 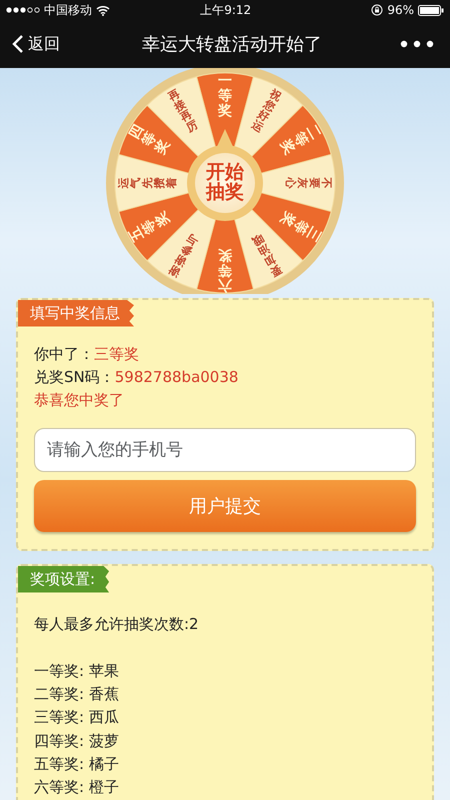 What do you see at coordinates (77, 694) in the screenshot?
I see `prize-item: 二等奖: 香蕉` at bounding box center [77, 694].